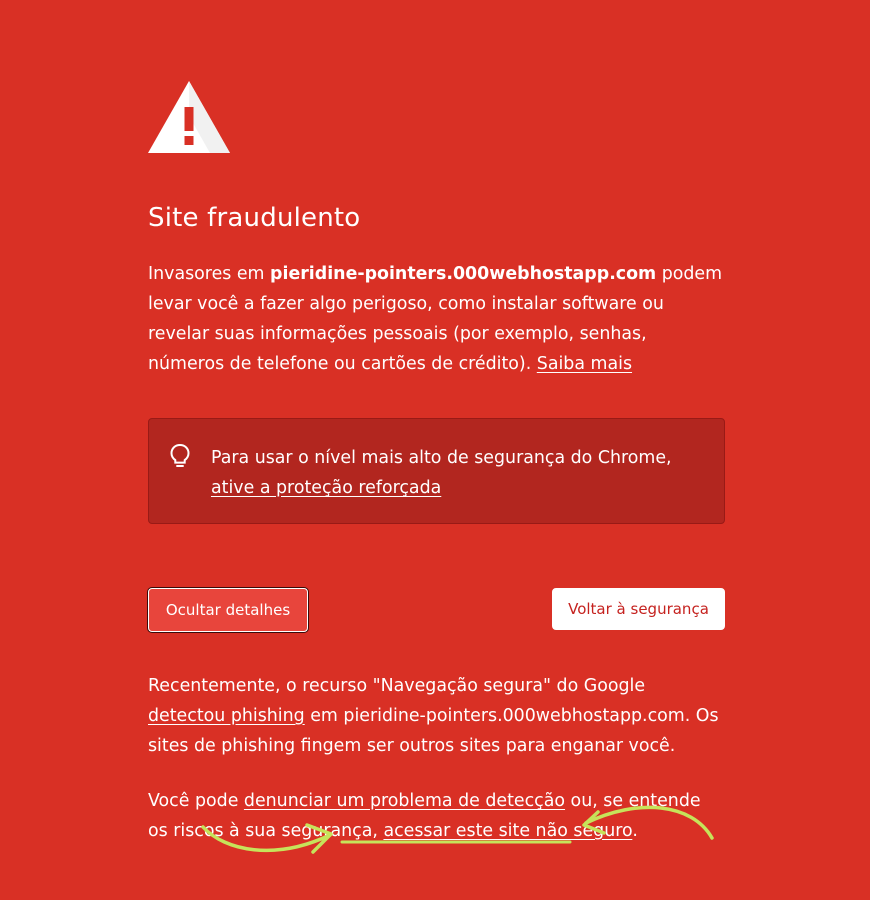 The height and width of the screenshot is (900, 870). What do you see at coordinates (226, 716) in the screenshot?
I see `detected-phishing-link: detectou phishing` at bounding box center [226, 716].